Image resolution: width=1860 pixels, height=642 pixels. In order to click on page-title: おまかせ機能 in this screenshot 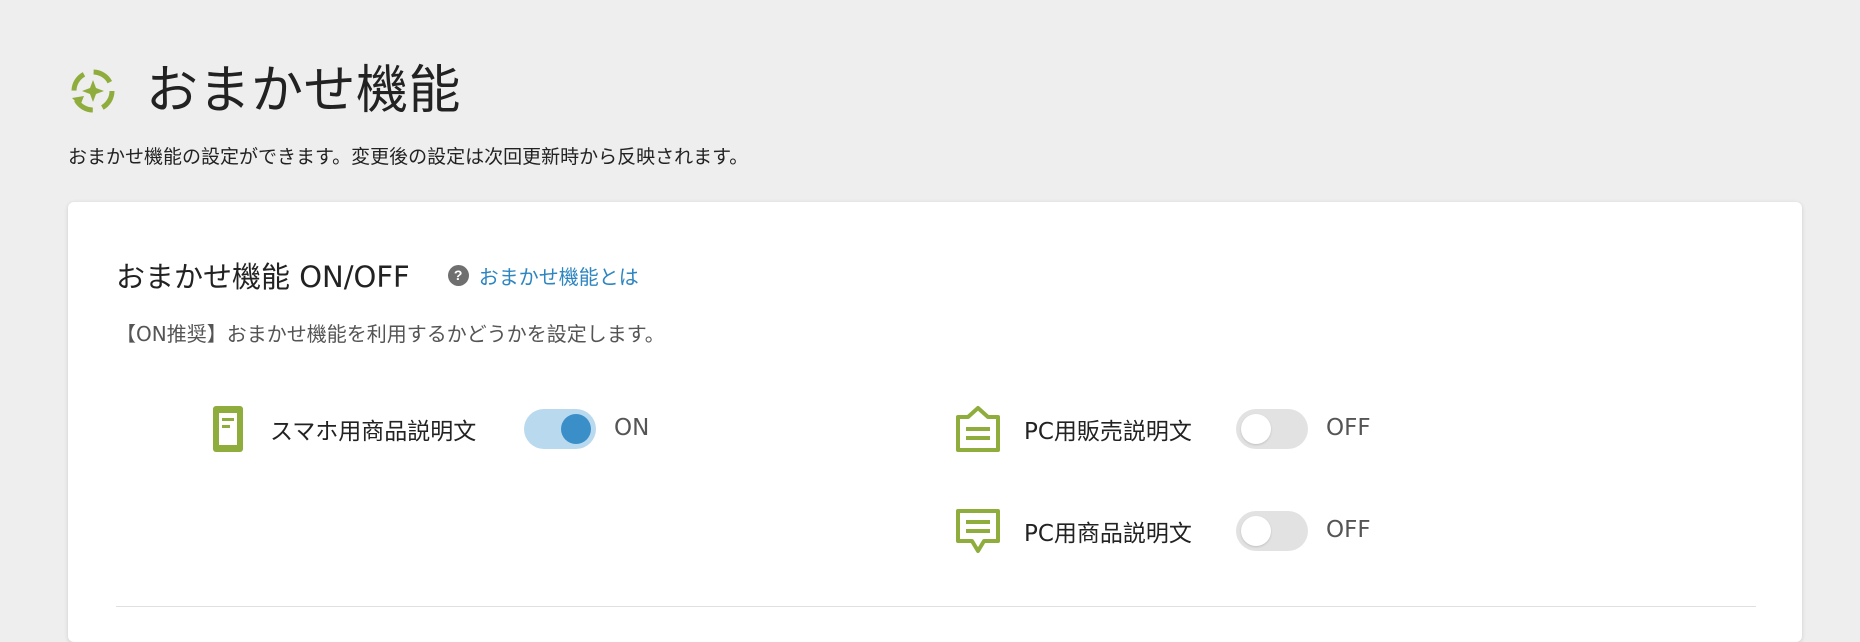, I will do `click(304, 91)`.